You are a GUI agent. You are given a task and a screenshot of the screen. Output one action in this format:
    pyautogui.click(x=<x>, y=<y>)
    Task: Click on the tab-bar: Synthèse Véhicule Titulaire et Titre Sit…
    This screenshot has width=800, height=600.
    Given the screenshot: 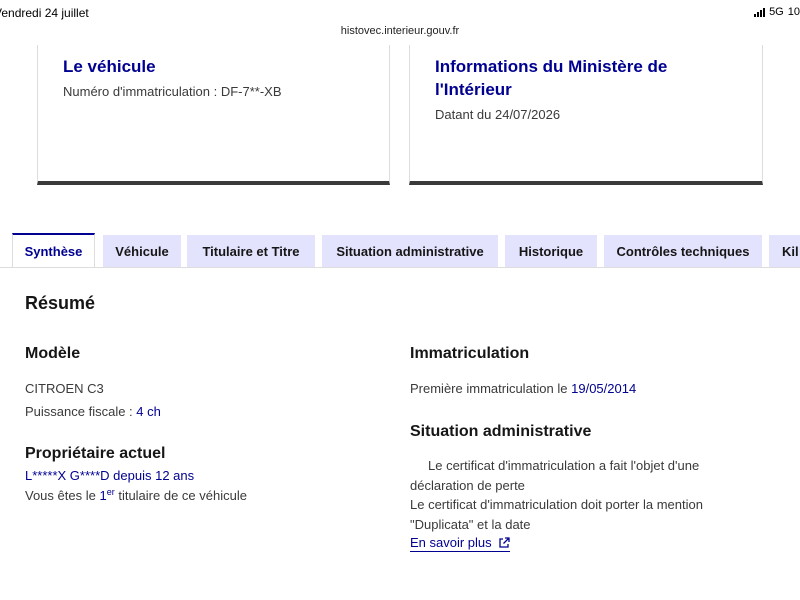 What is the action you would take?
    pyautogui.click(x=400, y=250)
    